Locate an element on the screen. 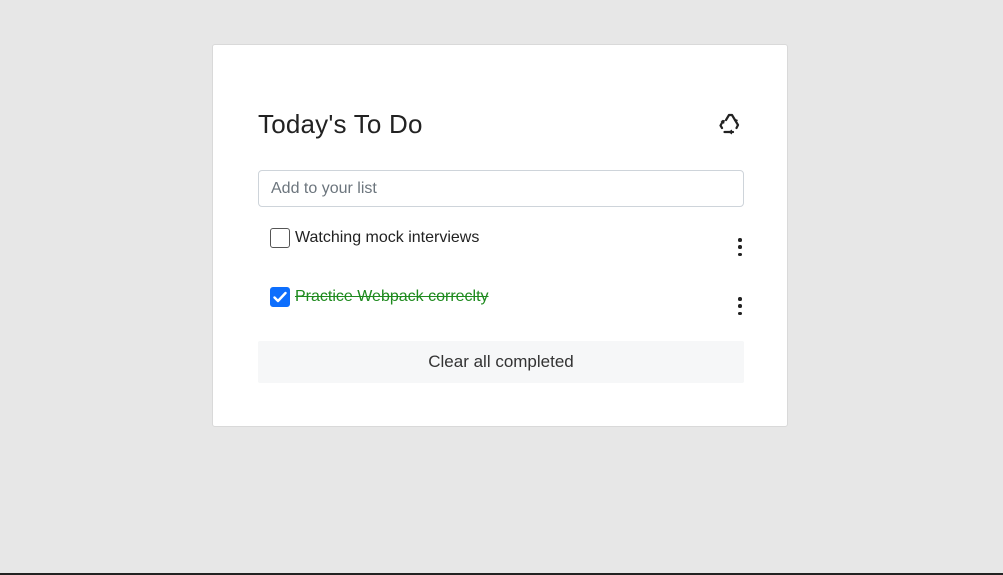 The height and width of the screenshot is (575, 1003). task-label: Watching mock interviews is located at coordinates (387, 237).